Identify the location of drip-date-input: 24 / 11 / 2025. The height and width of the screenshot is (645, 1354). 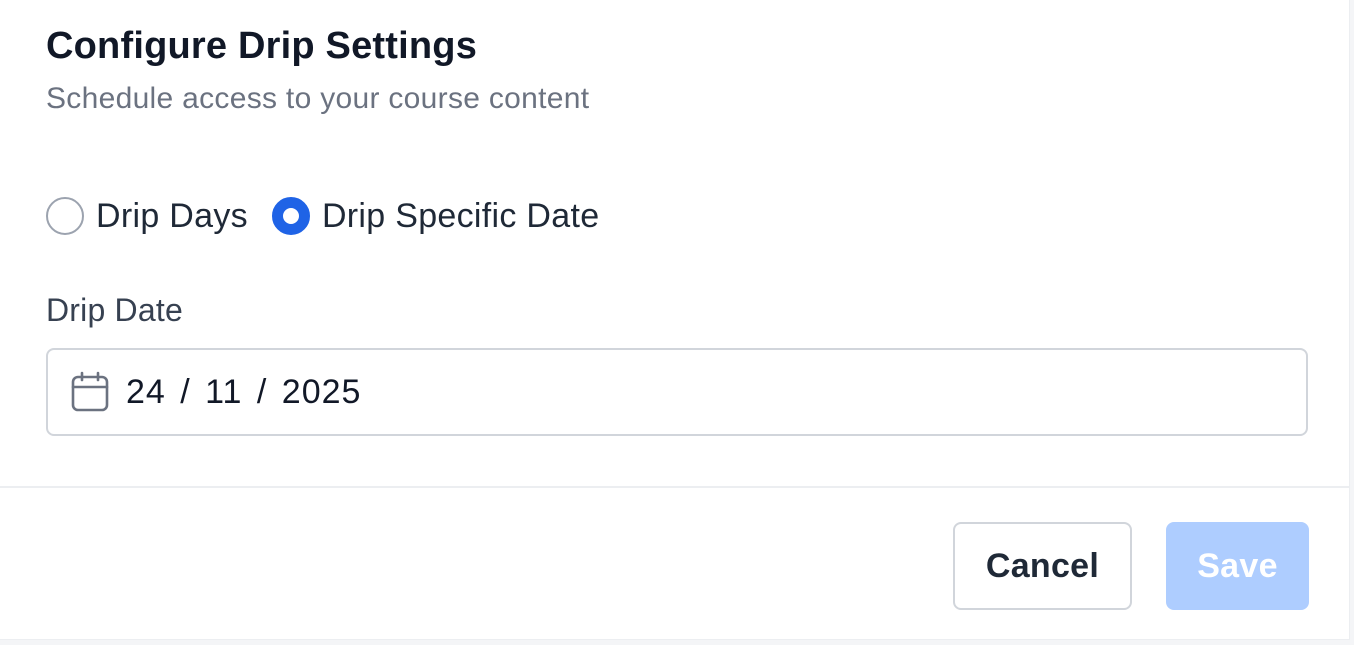
(677, 392).